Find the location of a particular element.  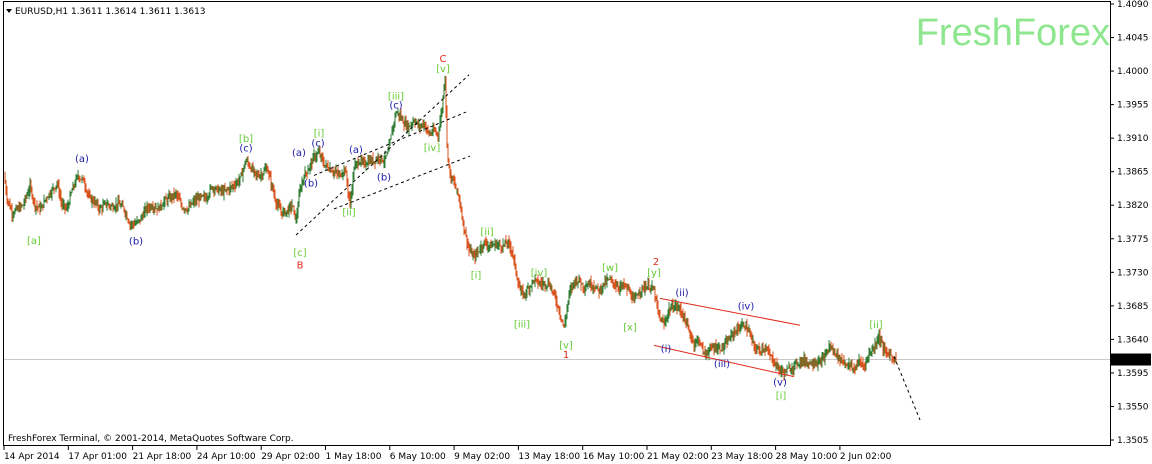

y-tick-label: 1.4045 is located at coordinates (1133, 39).